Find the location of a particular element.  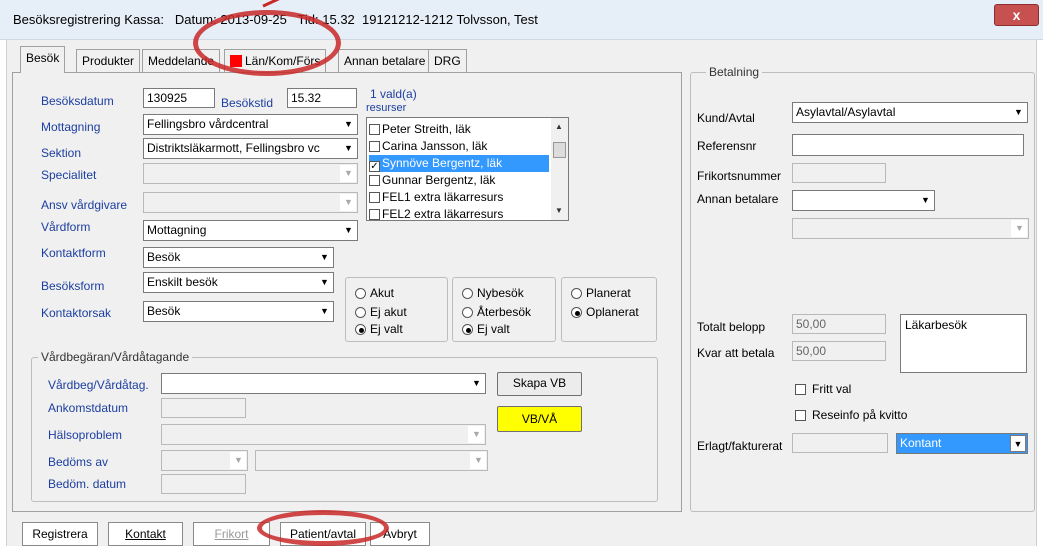

fritt-val-checkbox: Fritt val is located at coordinates (823, 389).